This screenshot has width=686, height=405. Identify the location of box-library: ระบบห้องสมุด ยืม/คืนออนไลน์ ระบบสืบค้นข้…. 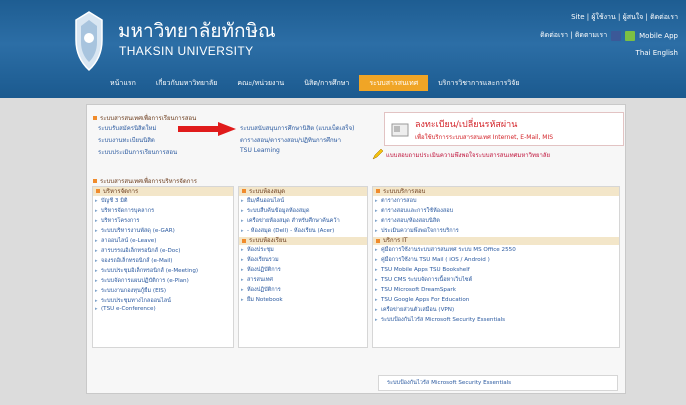
(303, 267).